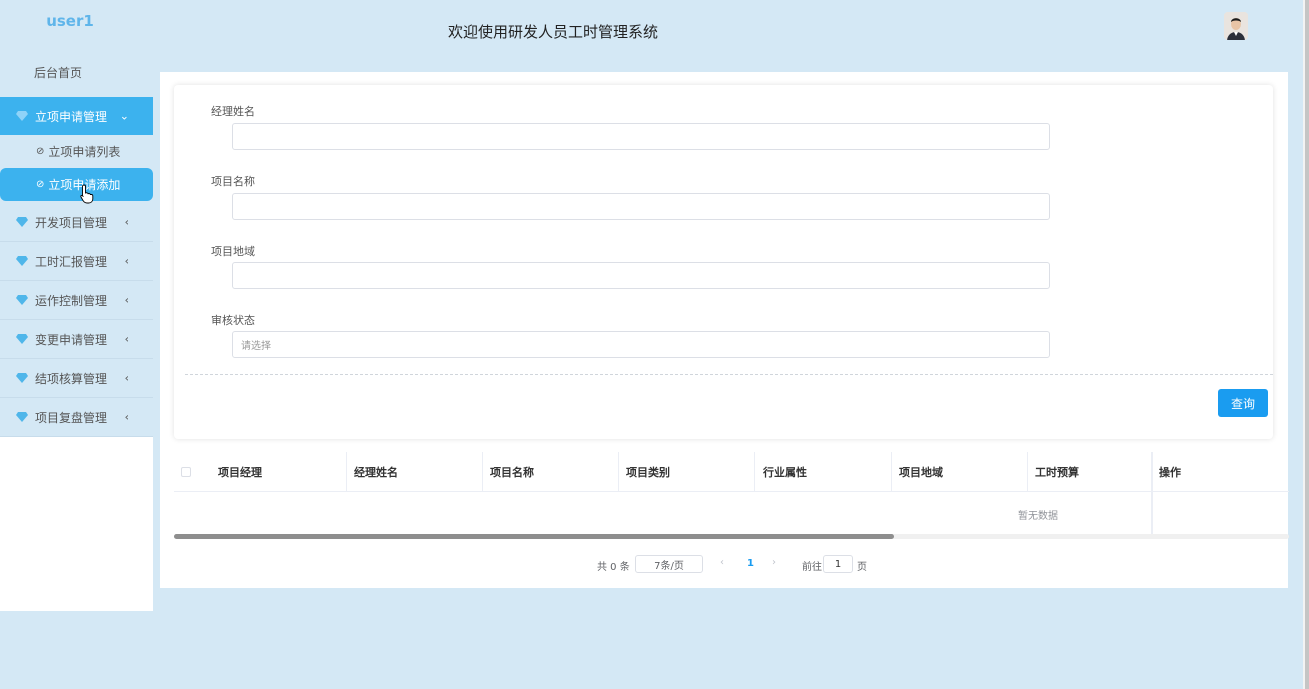  I want to click on column-header: 项目地域, so click(959, 472).